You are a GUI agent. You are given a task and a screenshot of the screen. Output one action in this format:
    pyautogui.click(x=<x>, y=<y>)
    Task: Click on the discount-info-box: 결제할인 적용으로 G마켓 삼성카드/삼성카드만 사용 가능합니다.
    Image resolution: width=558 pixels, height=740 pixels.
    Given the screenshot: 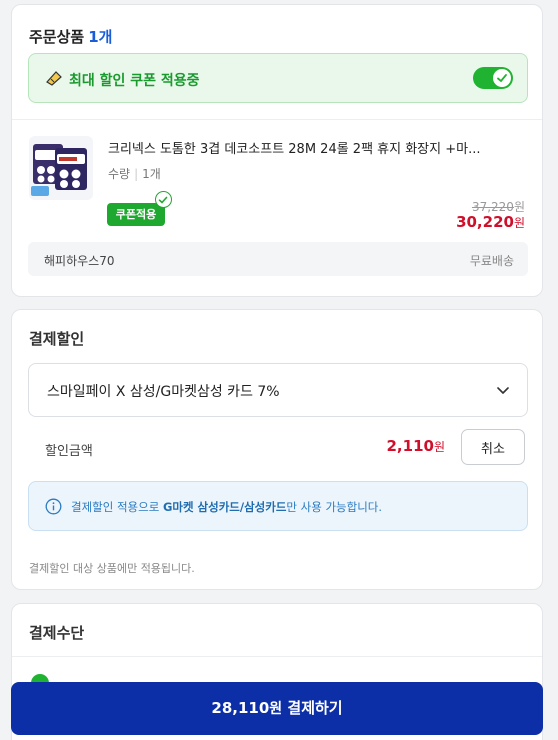 What is the action you would take?
    pyautogui.click(x=278, y=506)
    